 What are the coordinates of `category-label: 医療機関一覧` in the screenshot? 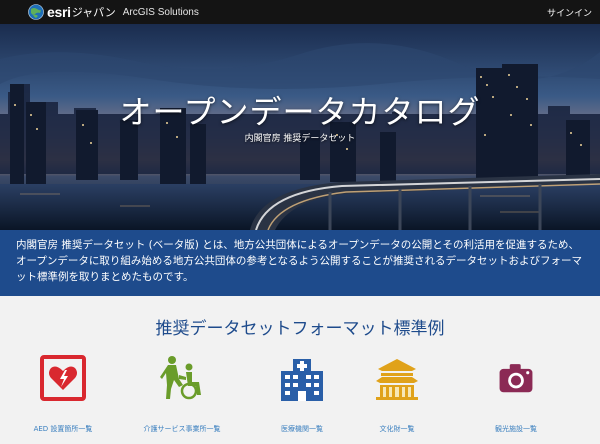 It's located at (302, 429).